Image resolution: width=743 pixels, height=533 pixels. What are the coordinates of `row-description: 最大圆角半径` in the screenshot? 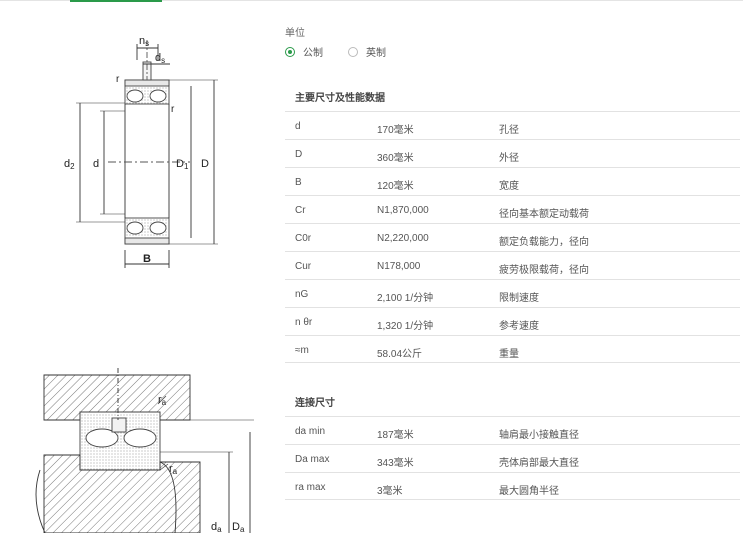 It's located at (529, 491).